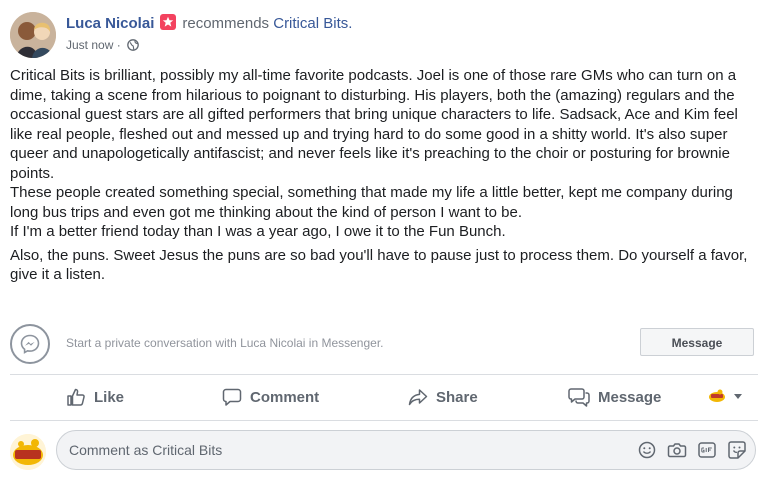 The height and width of the screenshot is (481, 768). I want to click on comment-button: Comment, so click(270, 397).